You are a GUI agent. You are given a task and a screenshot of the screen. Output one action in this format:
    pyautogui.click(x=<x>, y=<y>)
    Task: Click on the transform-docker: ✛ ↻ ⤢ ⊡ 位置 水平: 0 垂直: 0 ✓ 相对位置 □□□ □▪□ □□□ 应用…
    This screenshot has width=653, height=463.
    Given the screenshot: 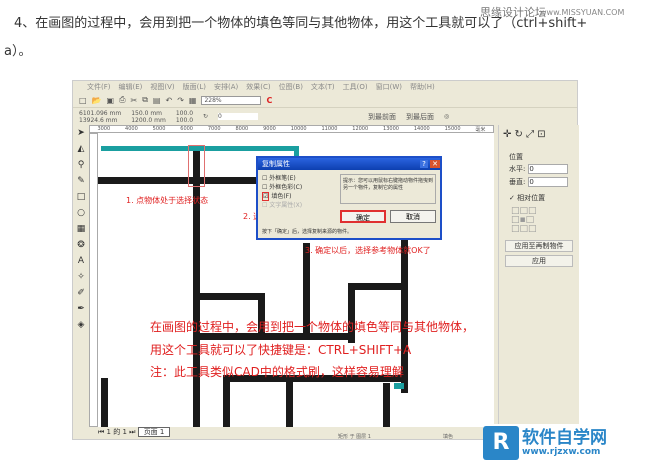 What is the action you would take?
    pyautogui.click(x=538, y=283)
    